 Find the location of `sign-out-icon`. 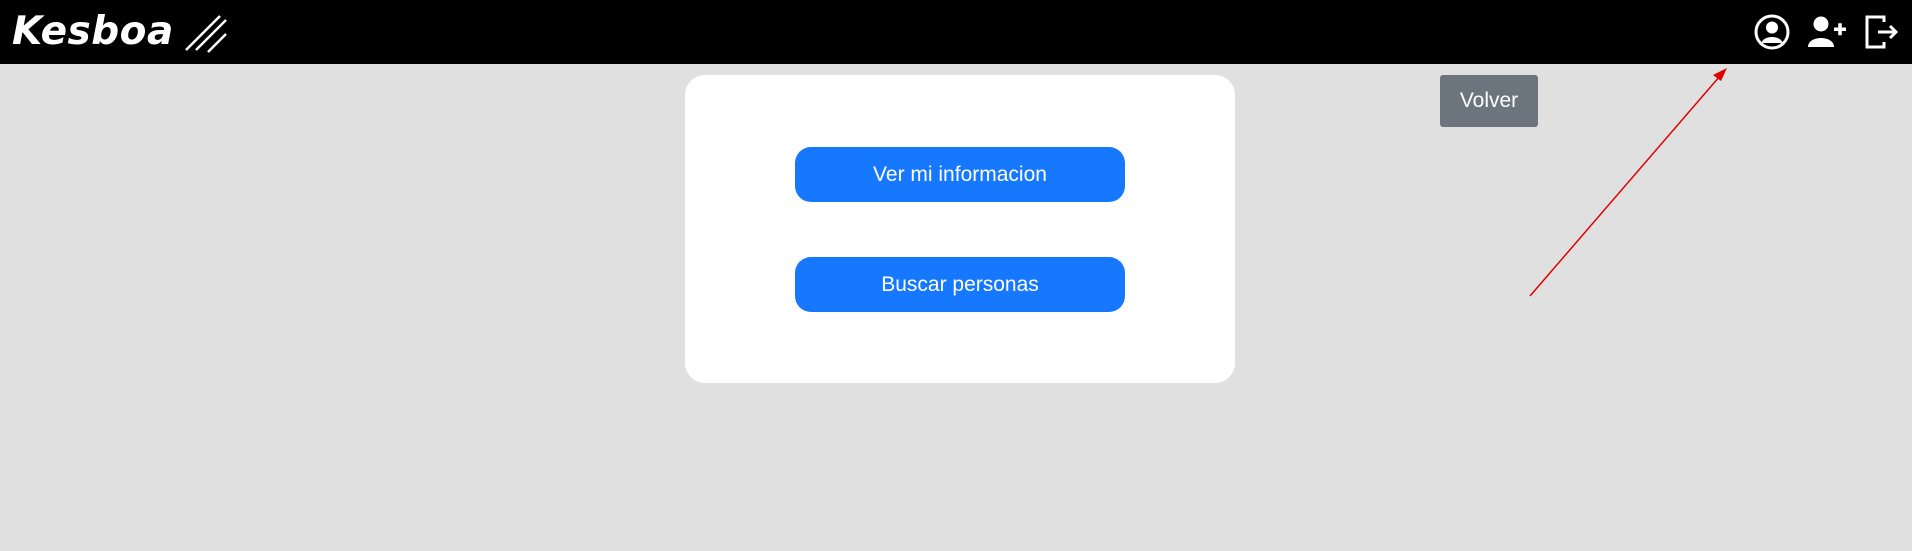

sign-out-icon is located at coordinates (1882, 32).